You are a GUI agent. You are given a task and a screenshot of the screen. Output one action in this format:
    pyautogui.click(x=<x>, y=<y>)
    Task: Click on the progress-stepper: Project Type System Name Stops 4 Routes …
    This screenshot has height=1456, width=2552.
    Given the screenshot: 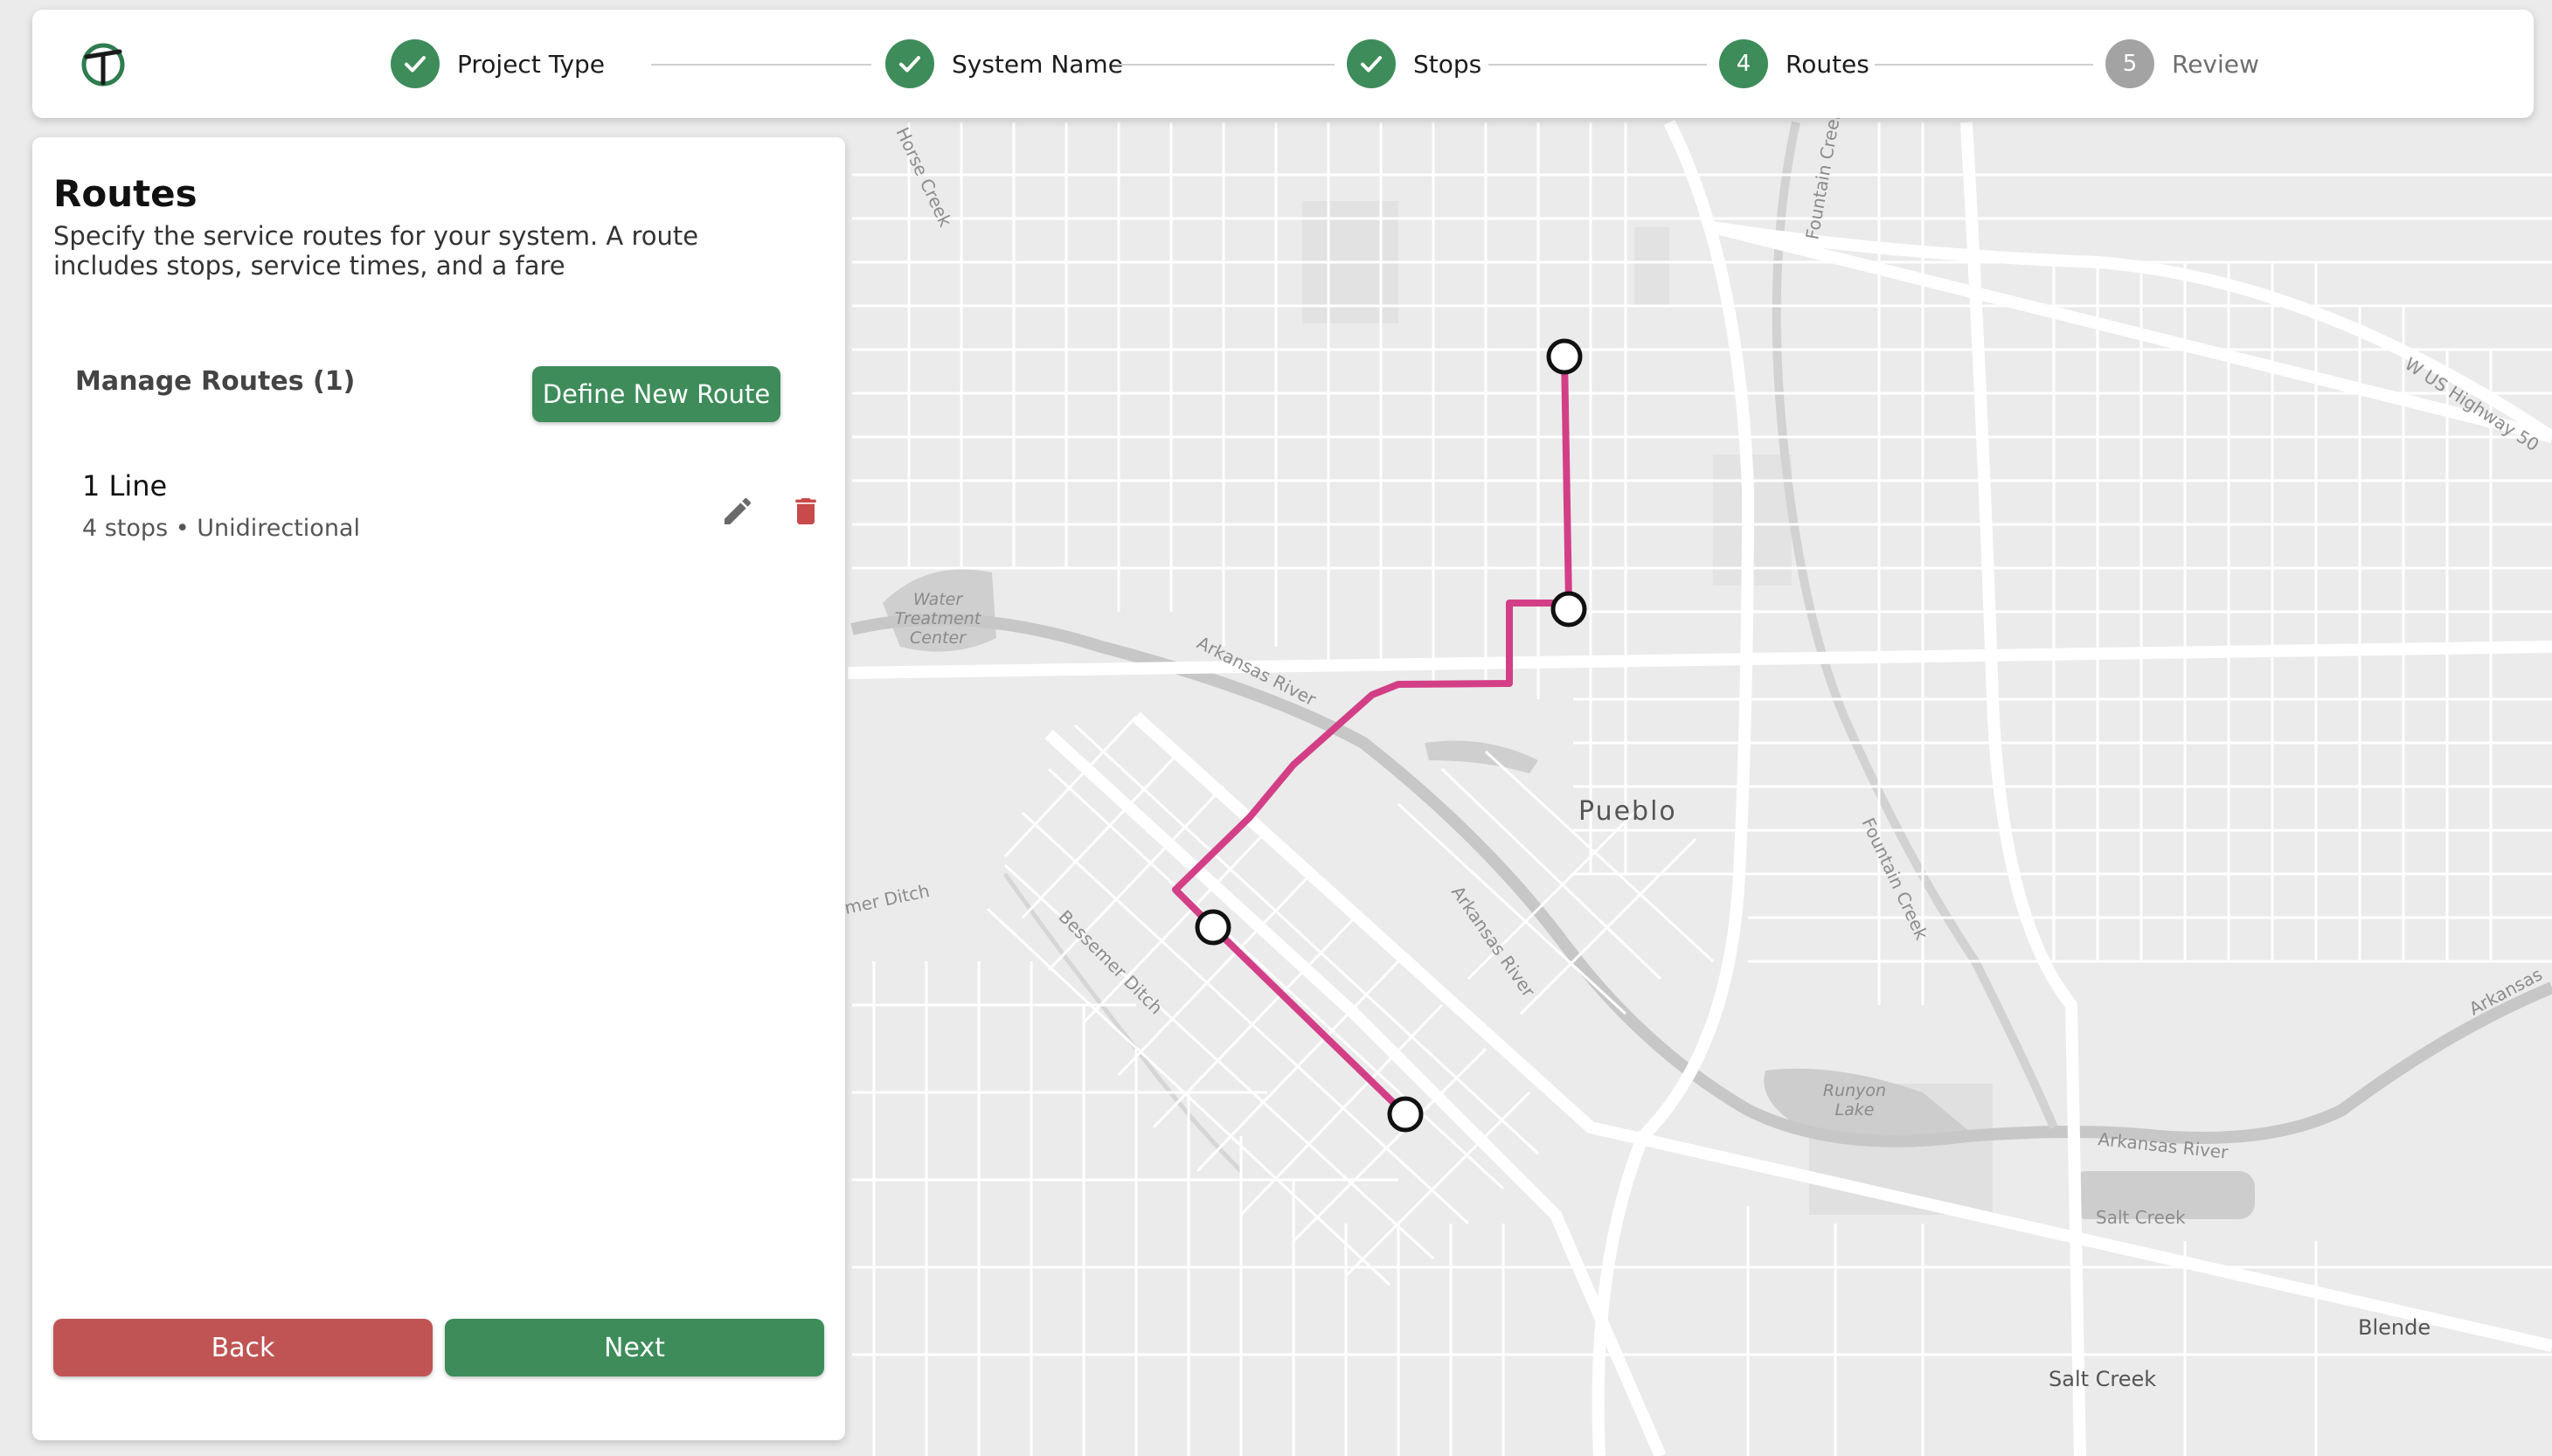 What is the action you would take?
    pyautogui.click(x=1283, y=64)
    